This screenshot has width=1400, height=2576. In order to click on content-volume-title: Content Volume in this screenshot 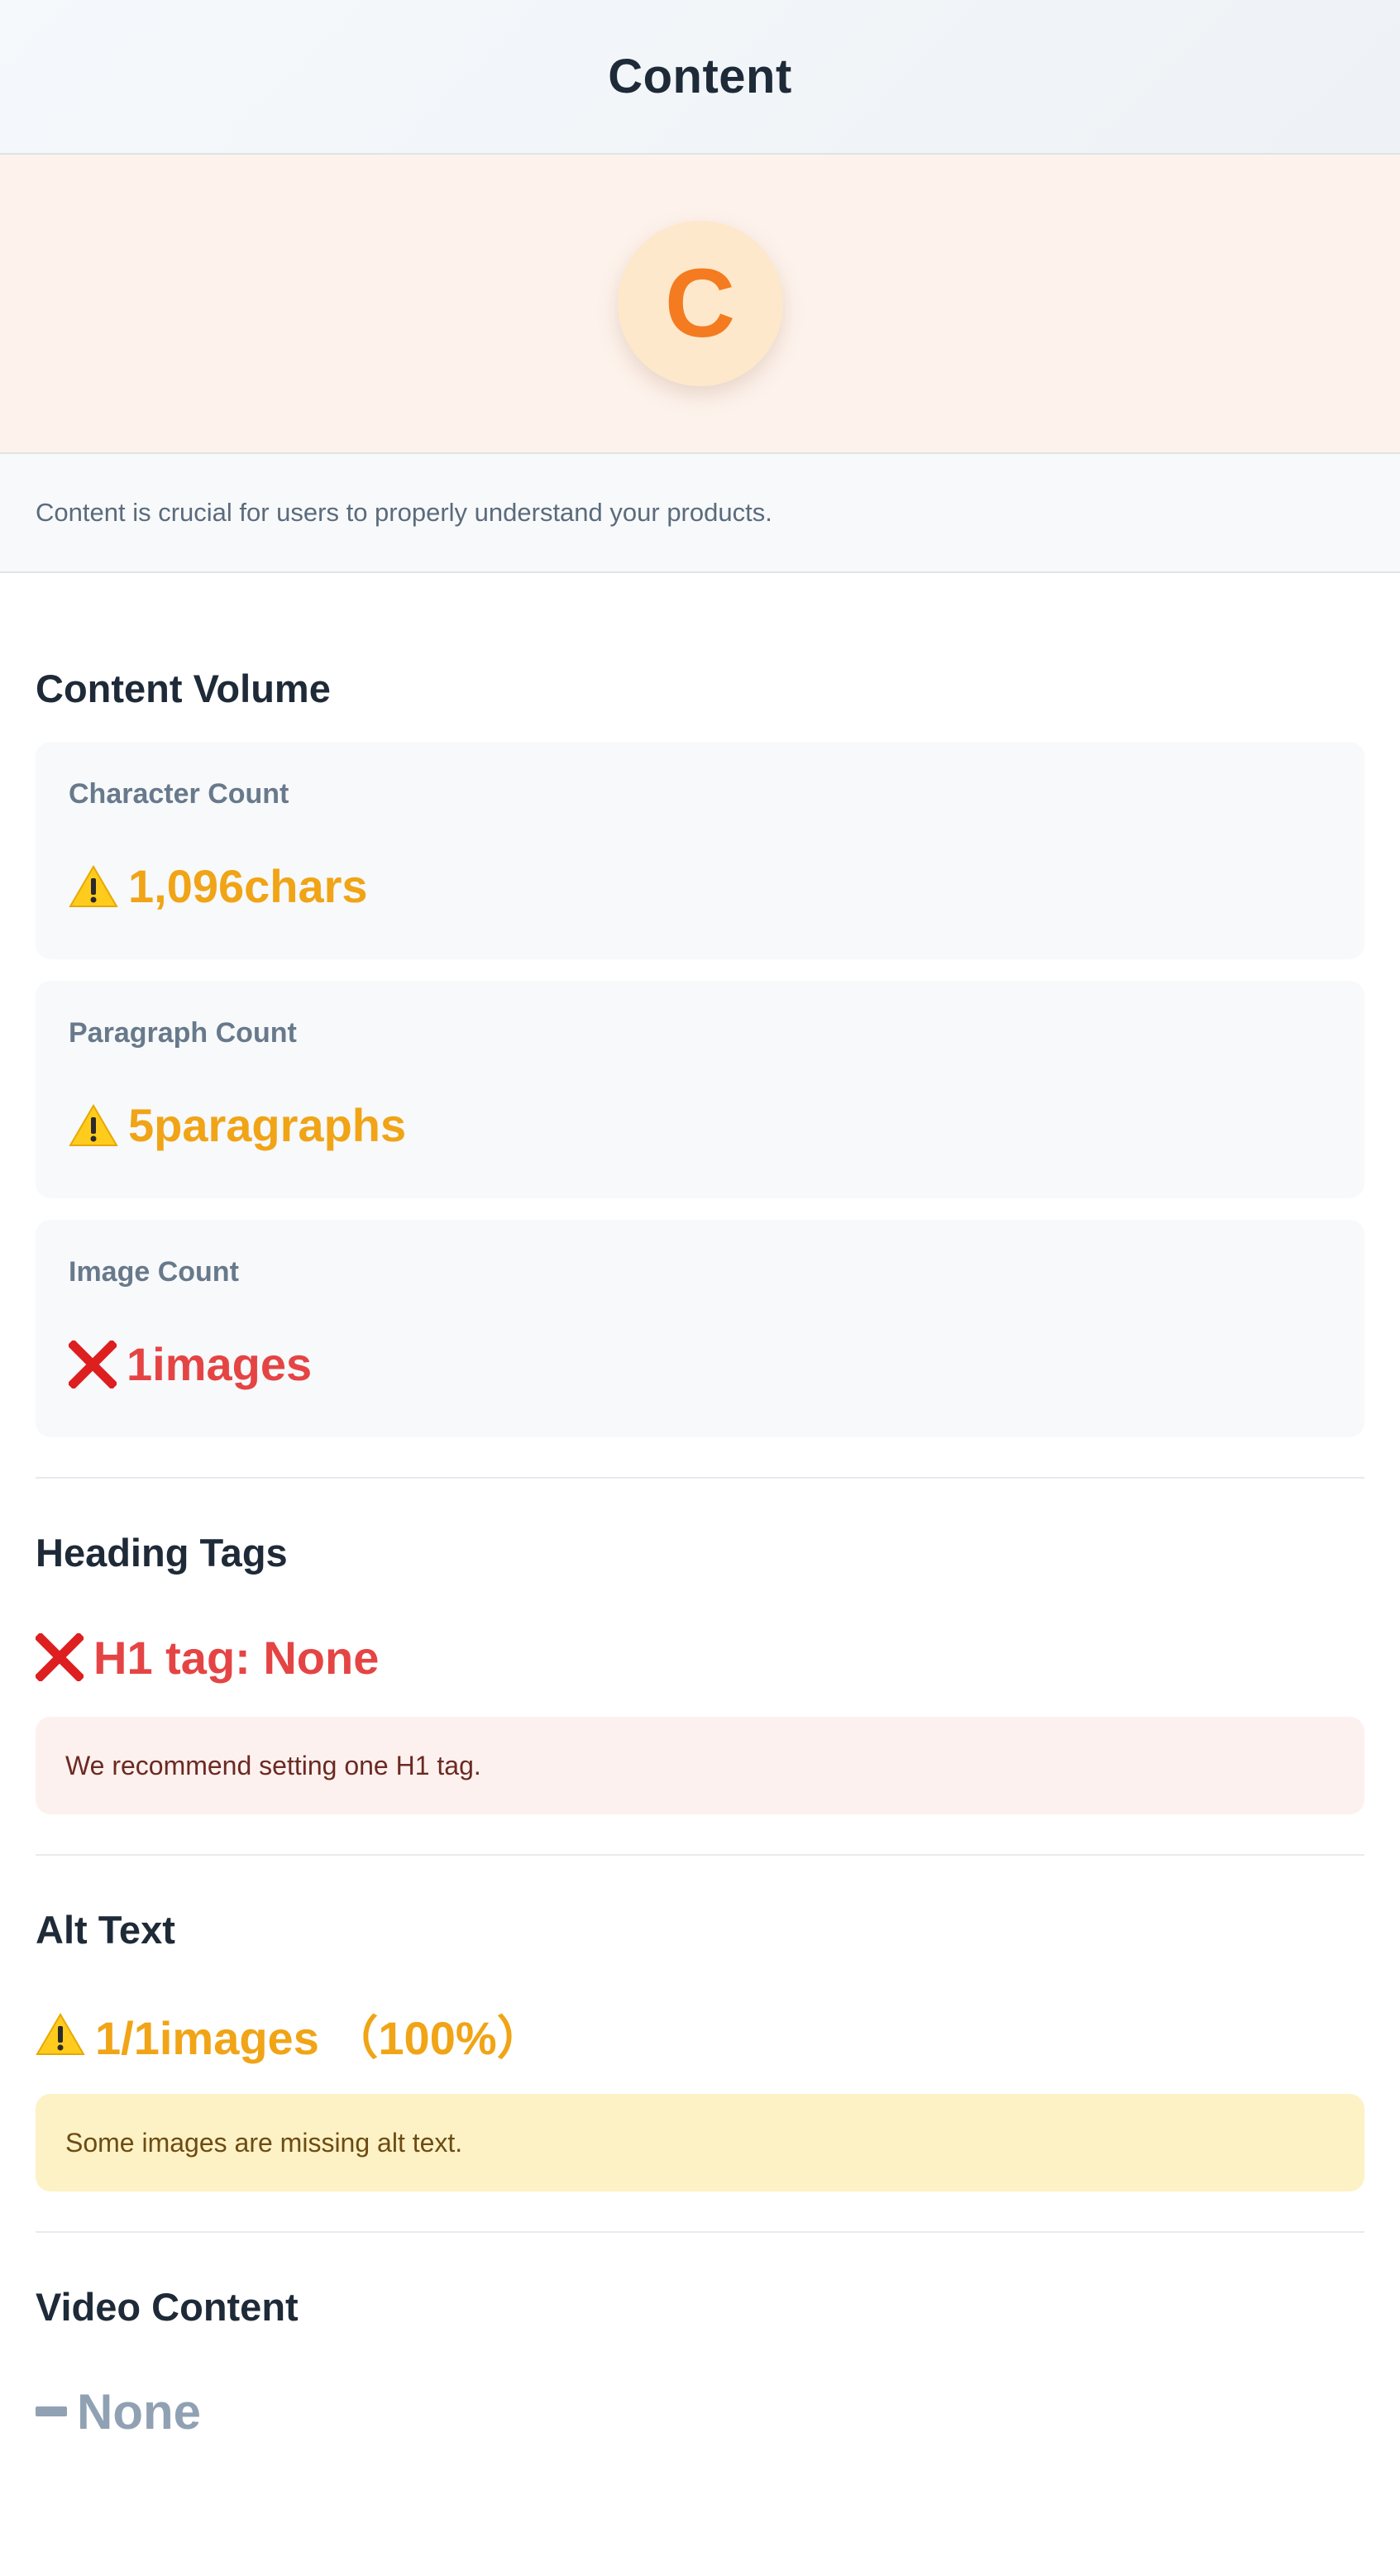, I will do `click(183, 688)`.